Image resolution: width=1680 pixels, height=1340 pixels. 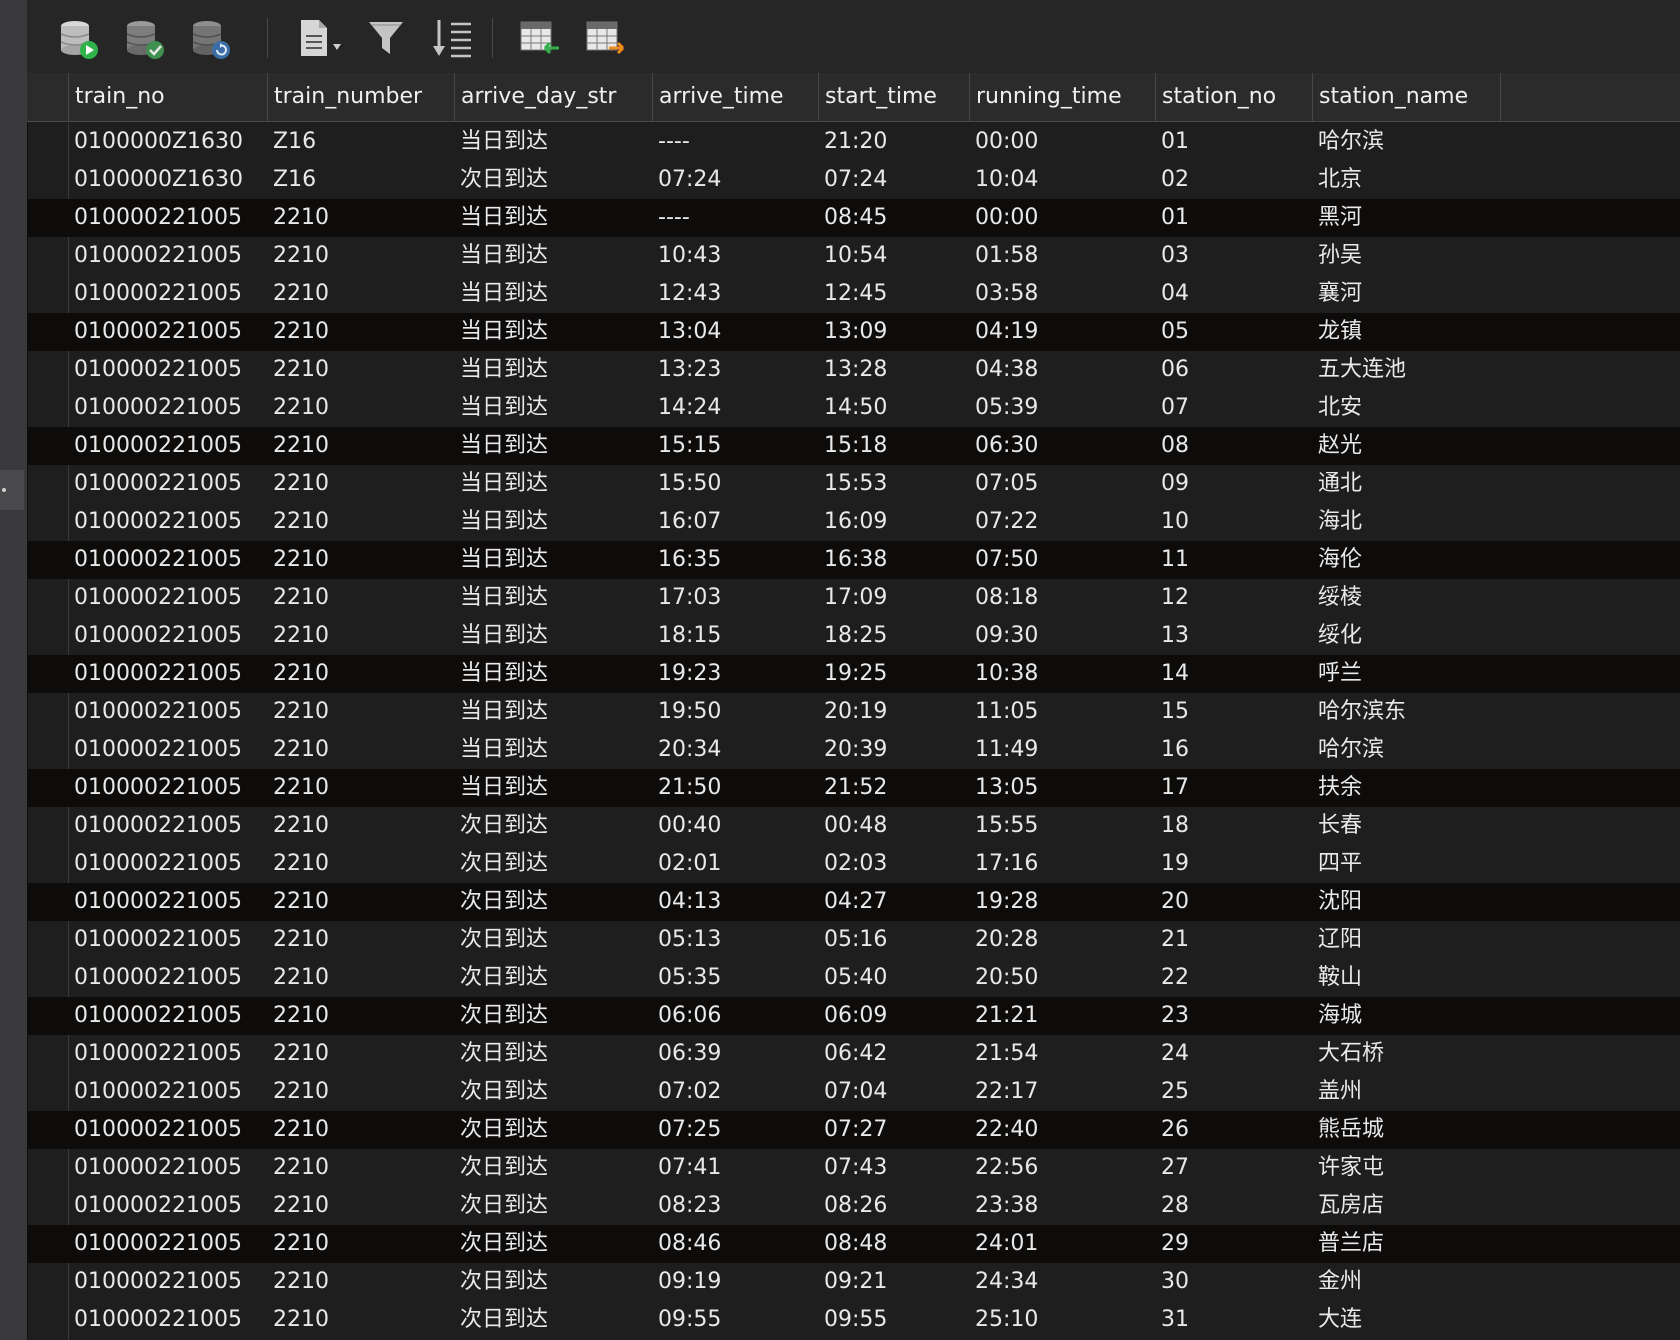 What do you see at coordinates (294, 180) in the screenshot?
I see `cell-train-number: Z16` at bounding box center [294, 180].